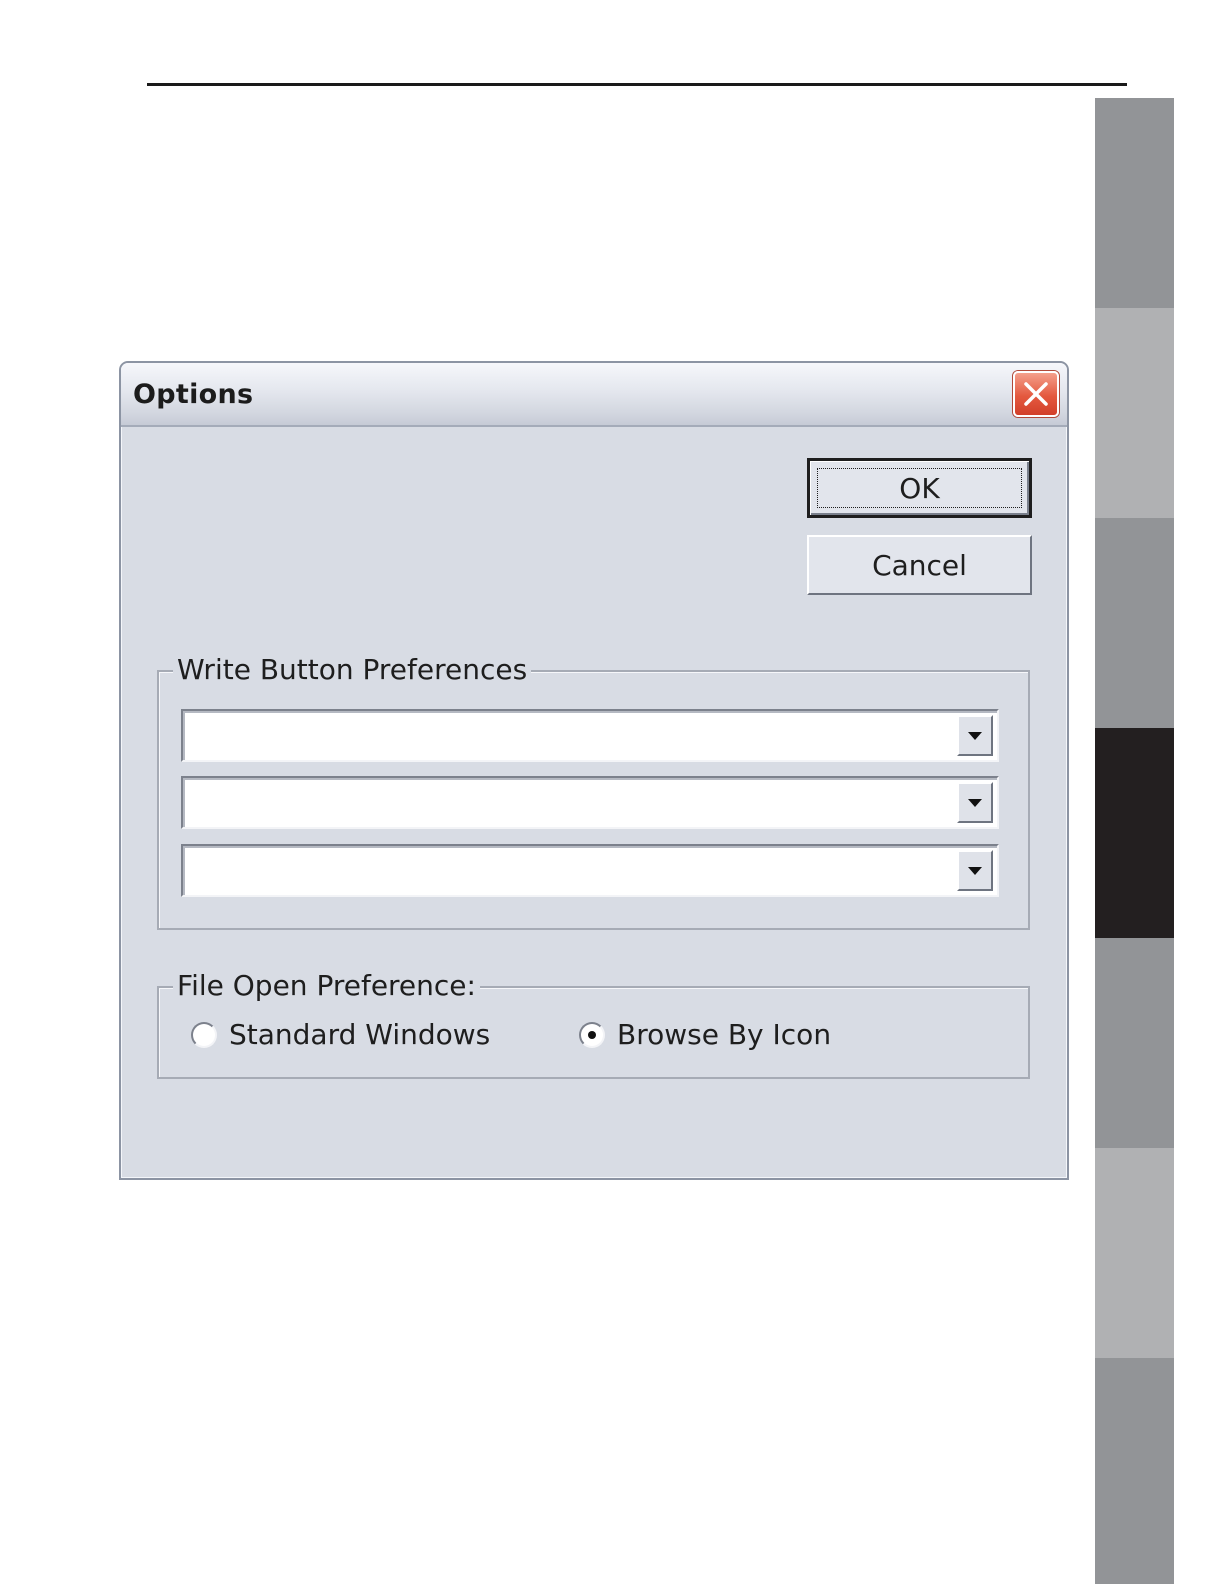 The height and width of the screenshot is (1584, 1224). I want to click on dialog-title: Options, so click(193, 394).